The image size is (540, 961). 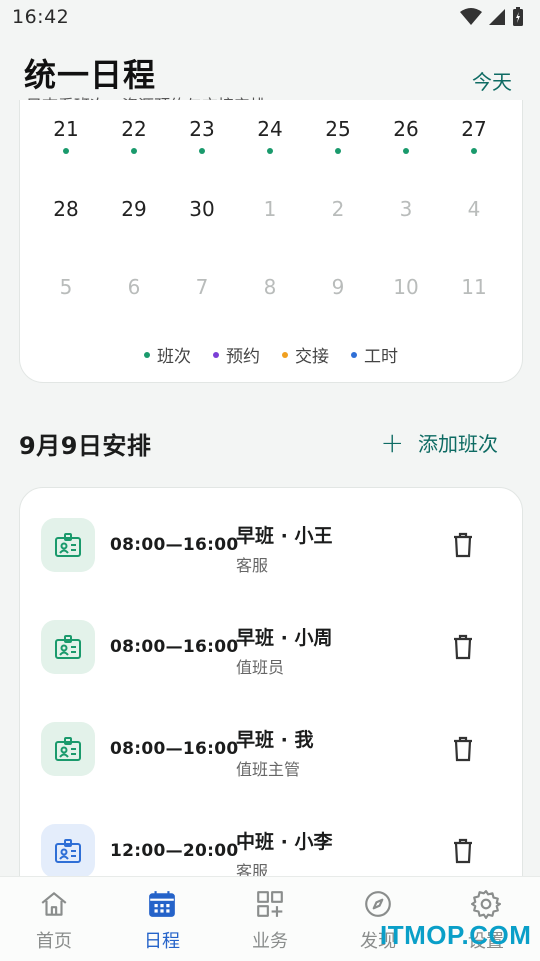 What do you see at coordinates (381, 357) in the screenshot?
I see `legend-label: 工时` at bounding box center [381, 357].